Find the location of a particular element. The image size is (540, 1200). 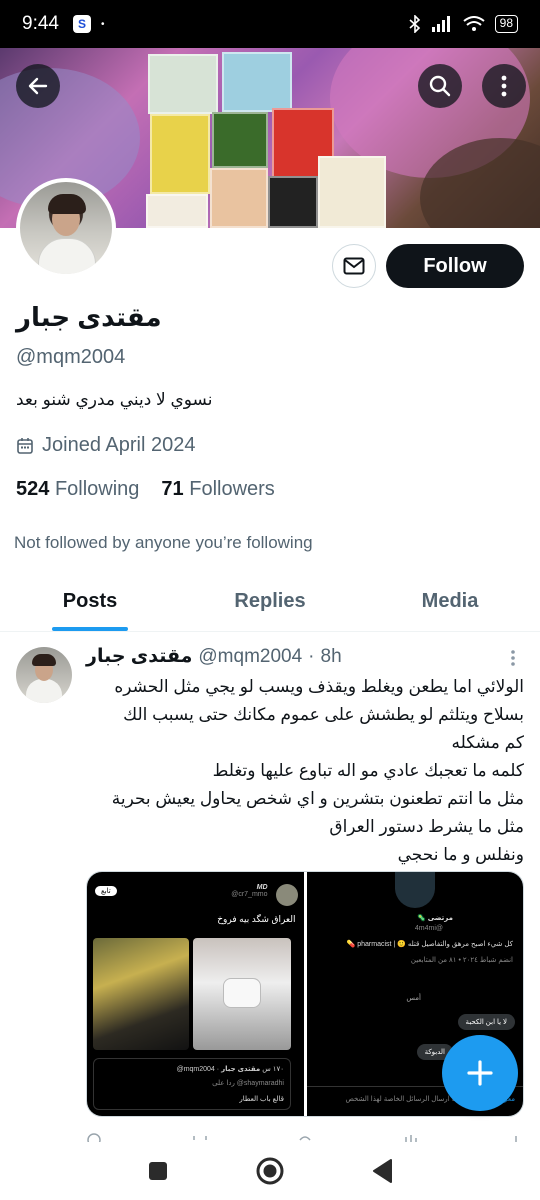

quoted-name: مقتدى جبار is located at coordinates (241, 1069).